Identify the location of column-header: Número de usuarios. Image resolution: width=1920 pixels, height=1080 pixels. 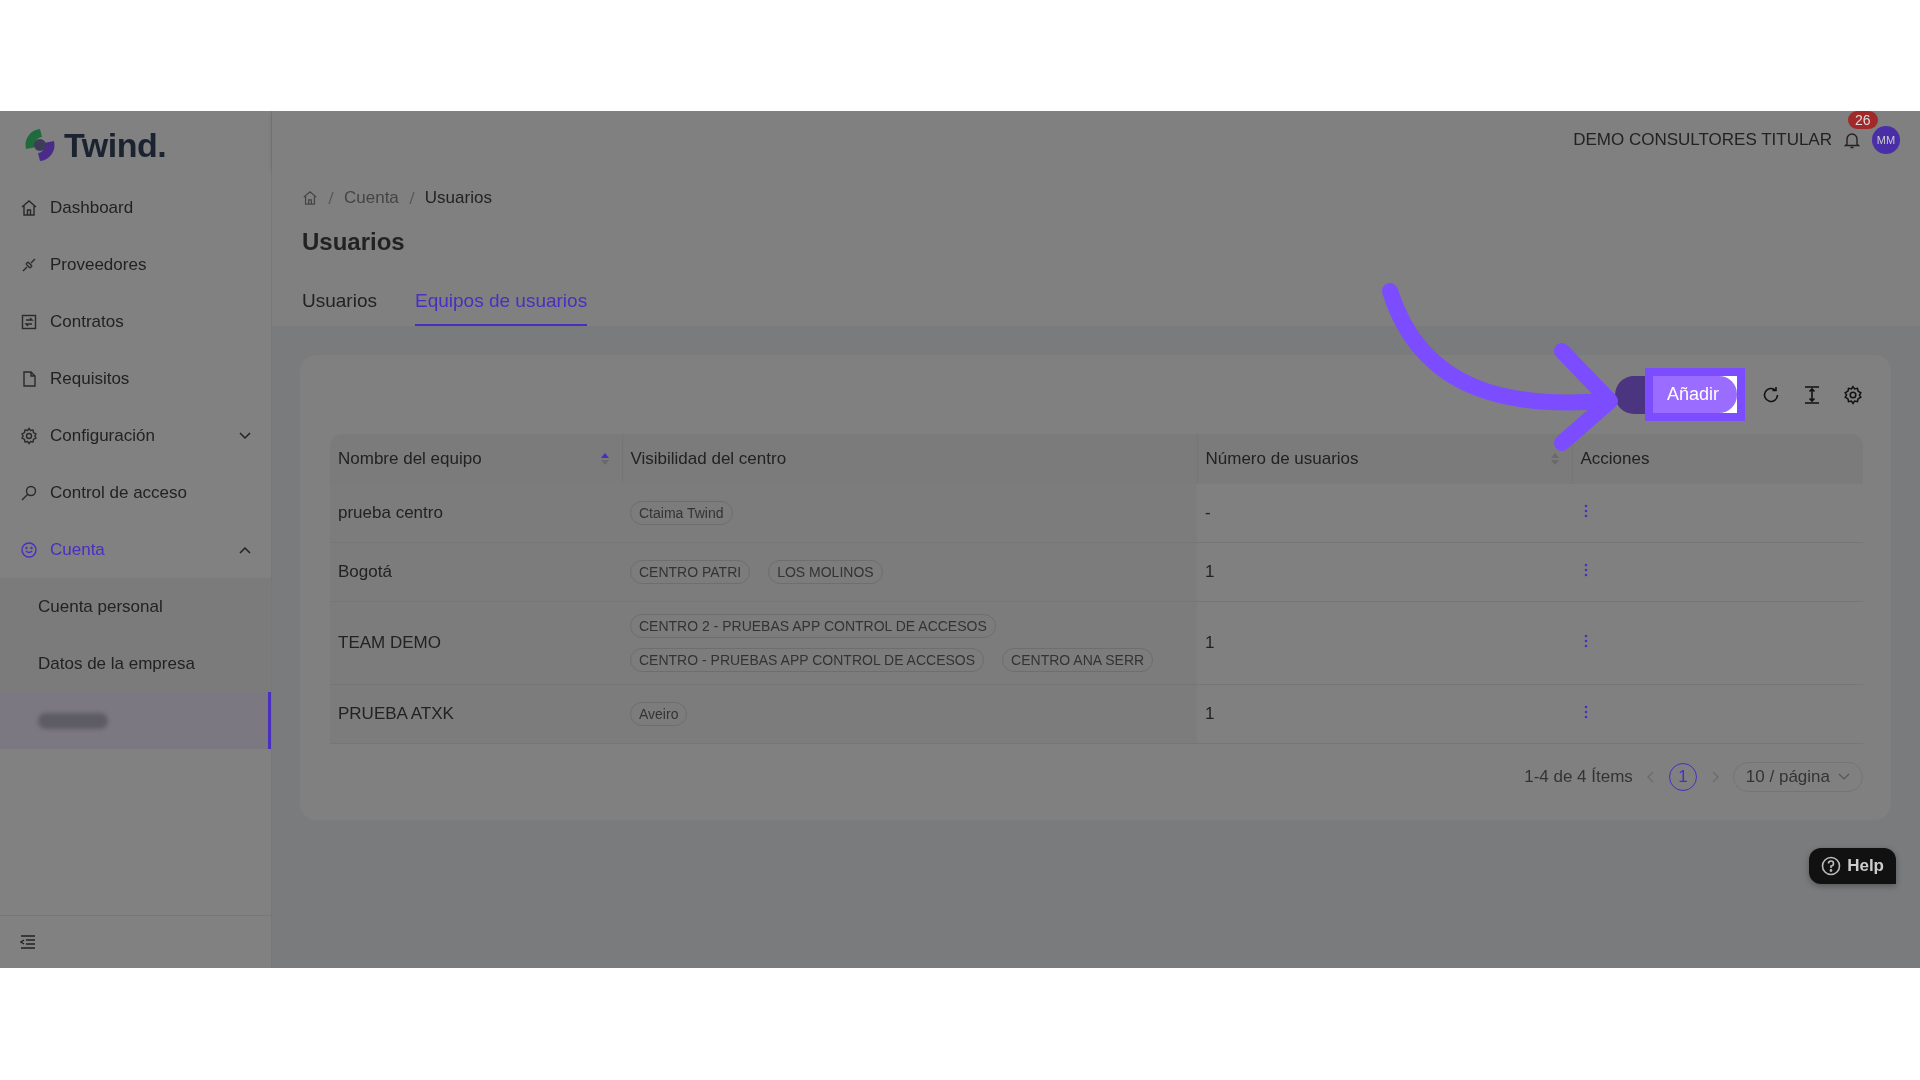
(1384, 459).